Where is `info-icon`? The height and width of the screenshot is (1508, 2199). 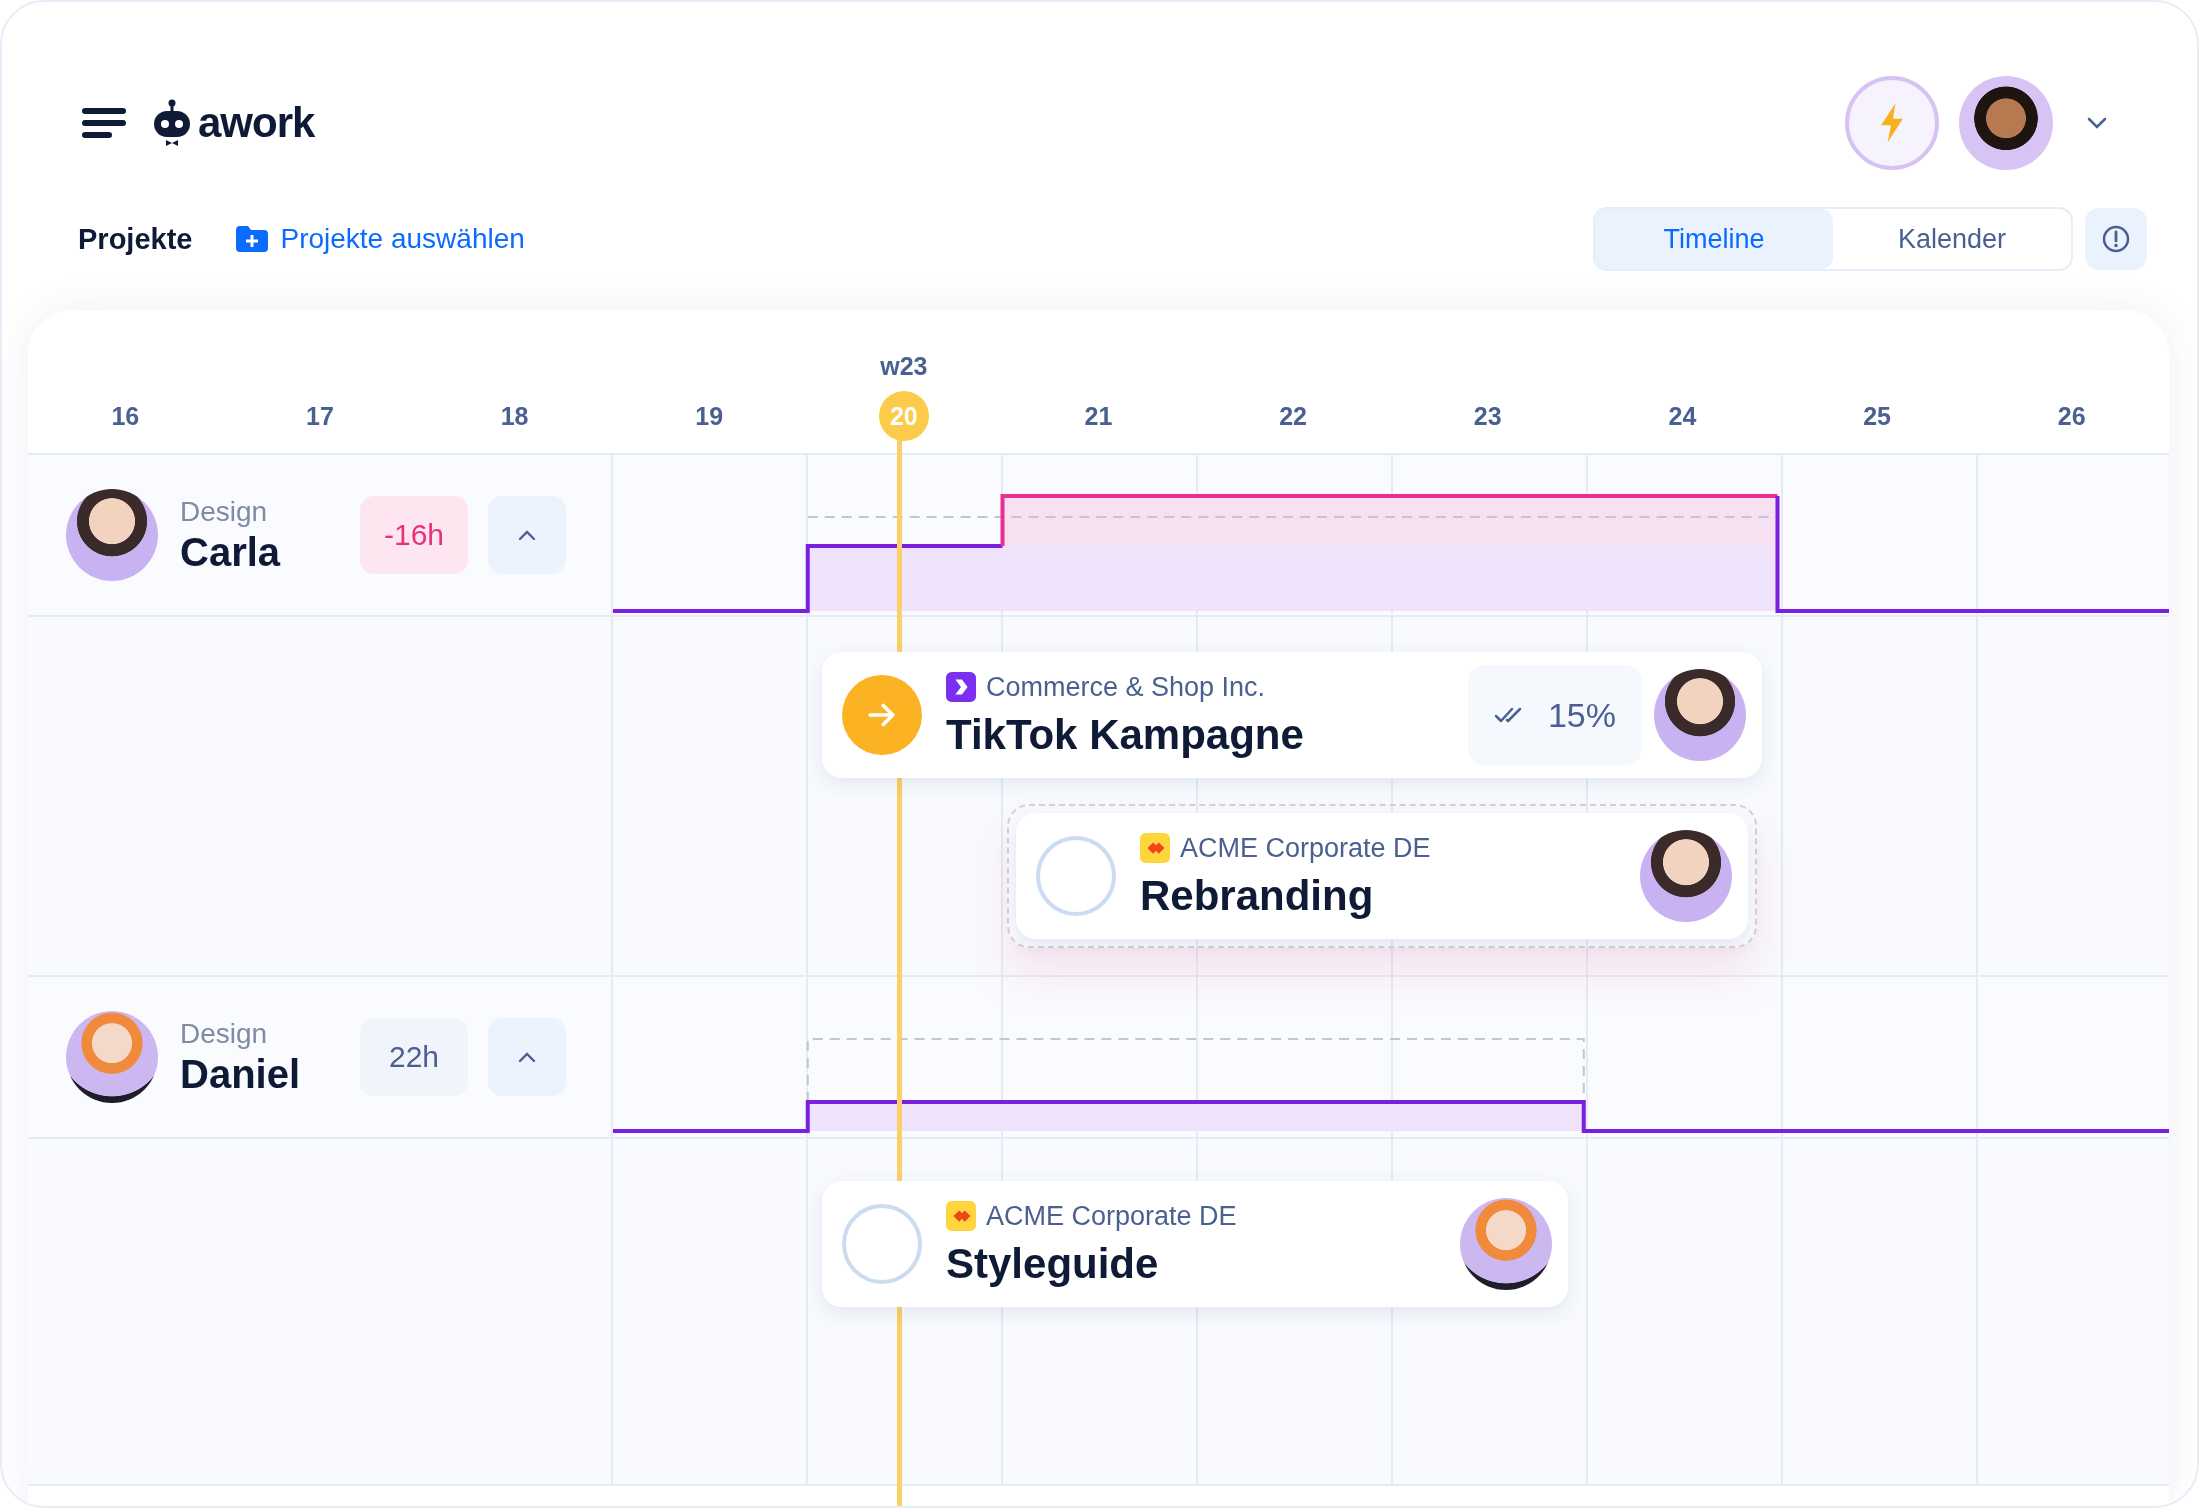 info-icon is located at coordinates (2116, 239).